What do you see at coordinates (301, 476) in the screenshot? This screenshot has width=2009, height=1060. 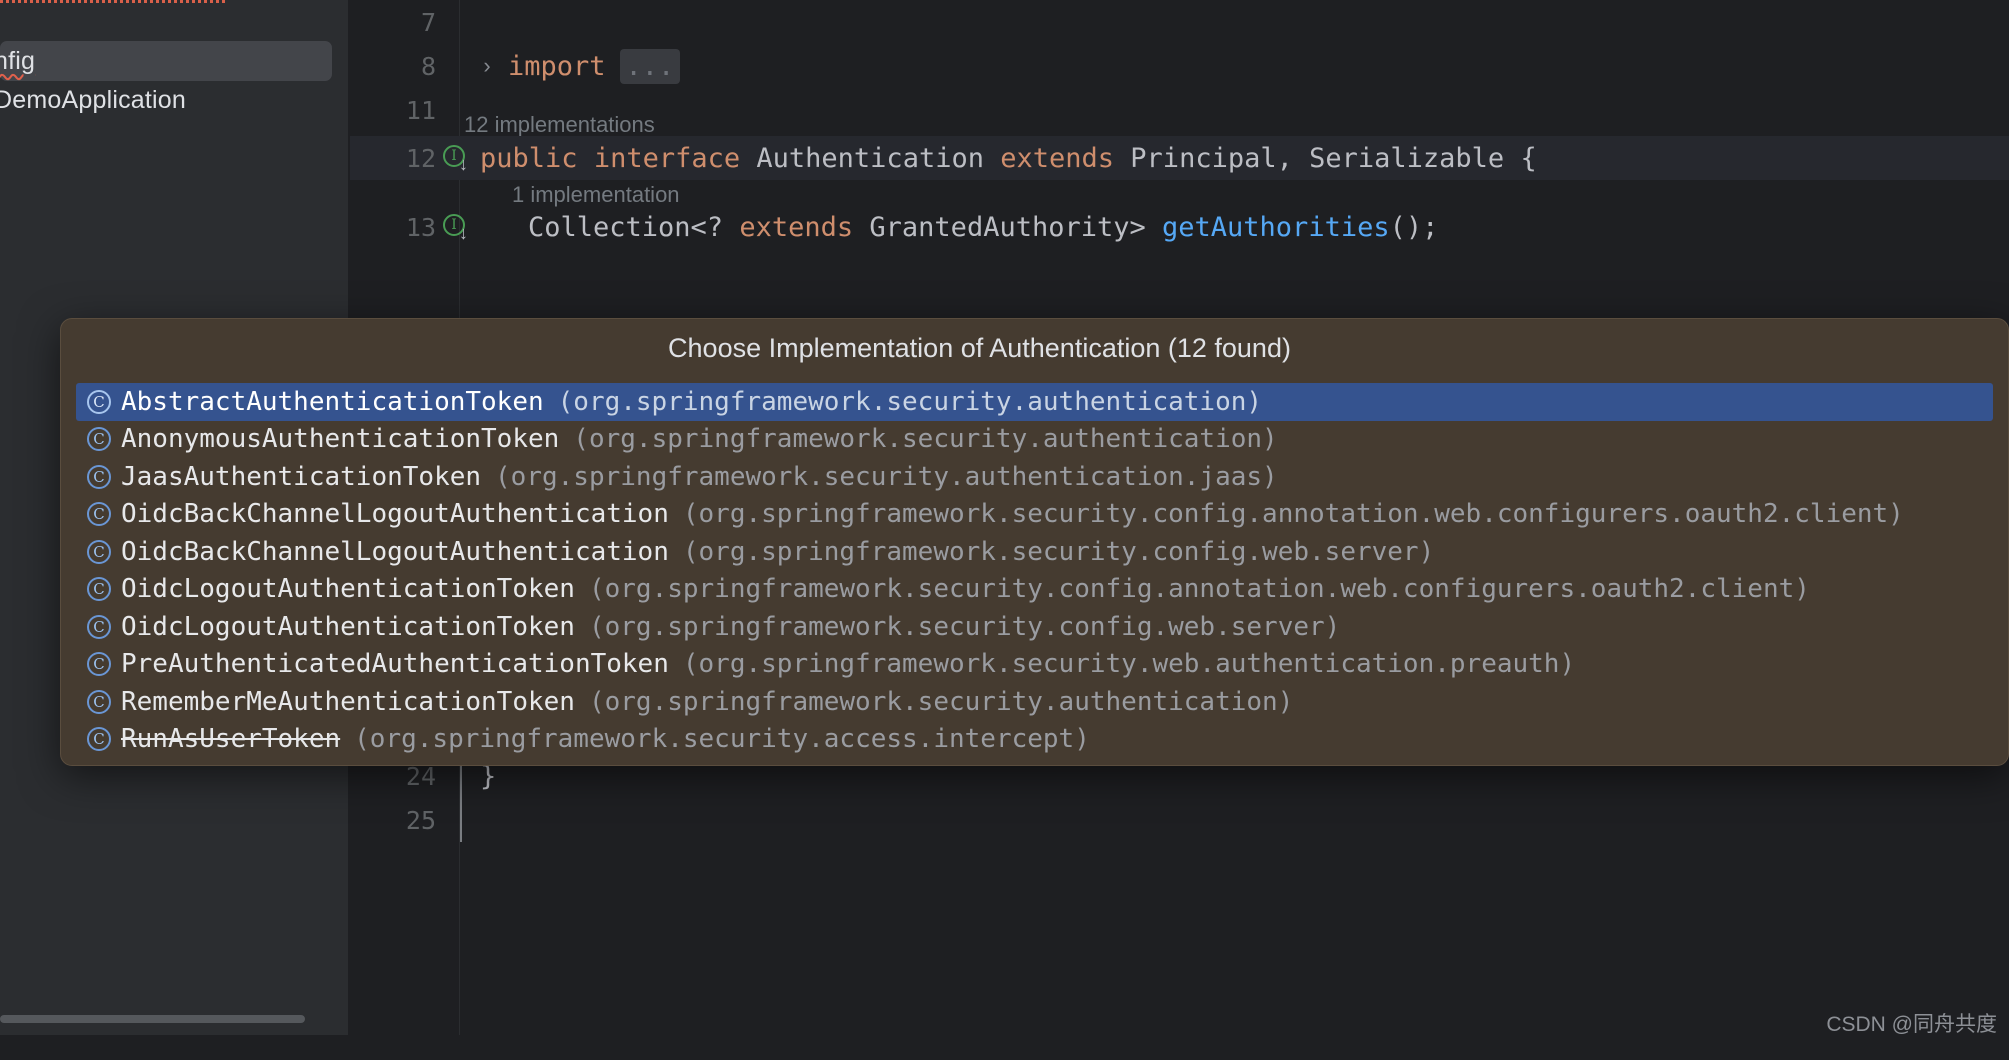 I see `class-name: JaasAuthenticationToken` at bounding box center [301, 476].